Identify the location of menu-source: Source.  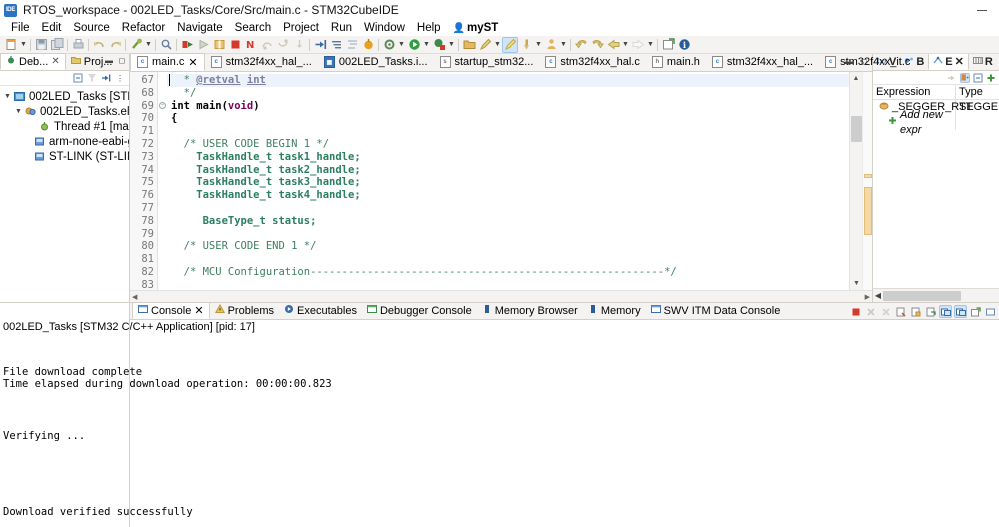
(91, 28).